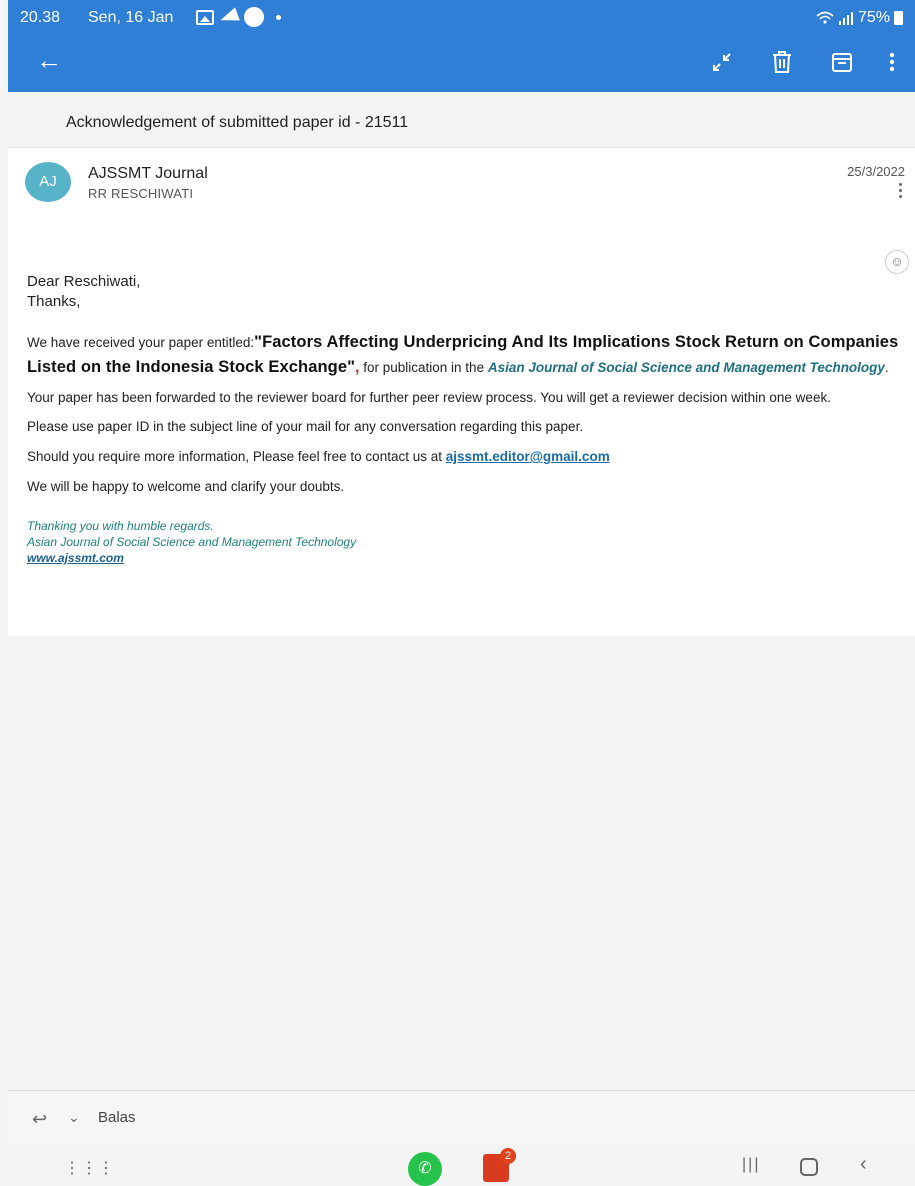 The width and height of the screenshot is (915, 1186). I want to click on home-icon, so click(809, 1167).